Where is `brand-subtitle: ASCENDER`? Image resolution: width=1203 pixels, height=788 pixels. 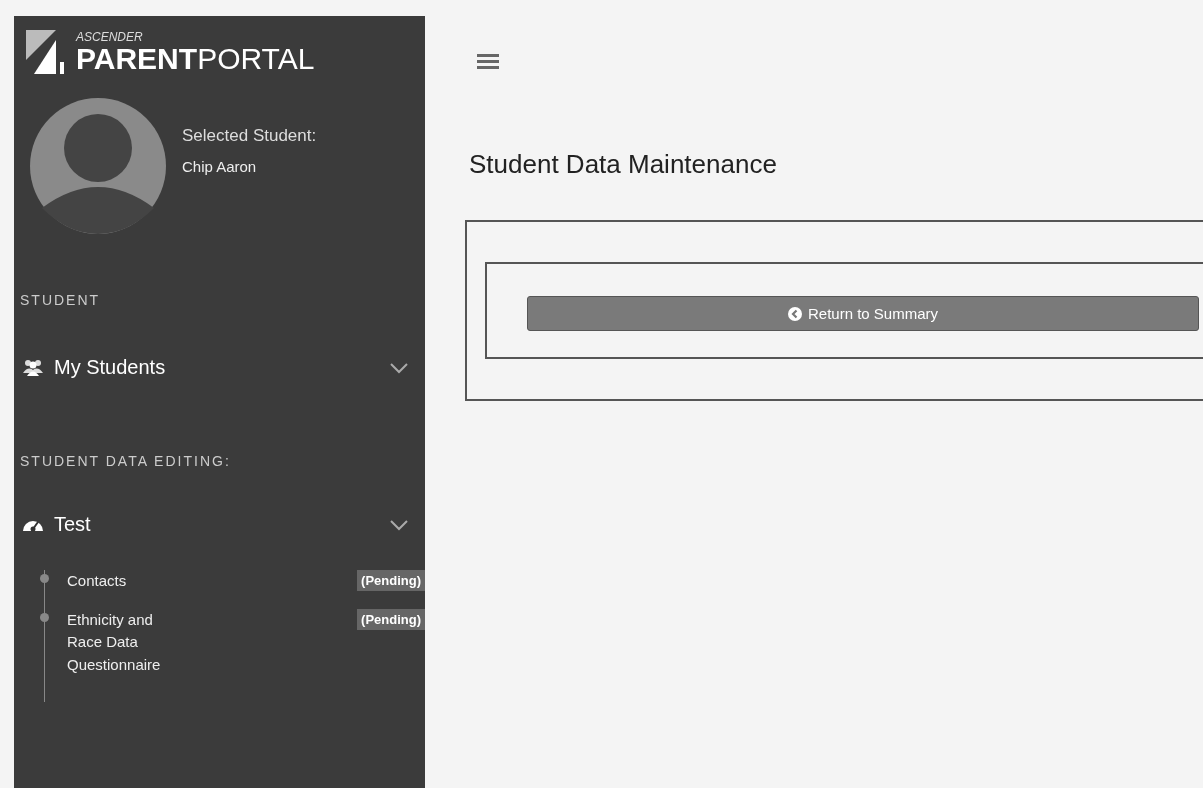
brand-subtitle: ASCENDER is located at coordinates (110, 37).